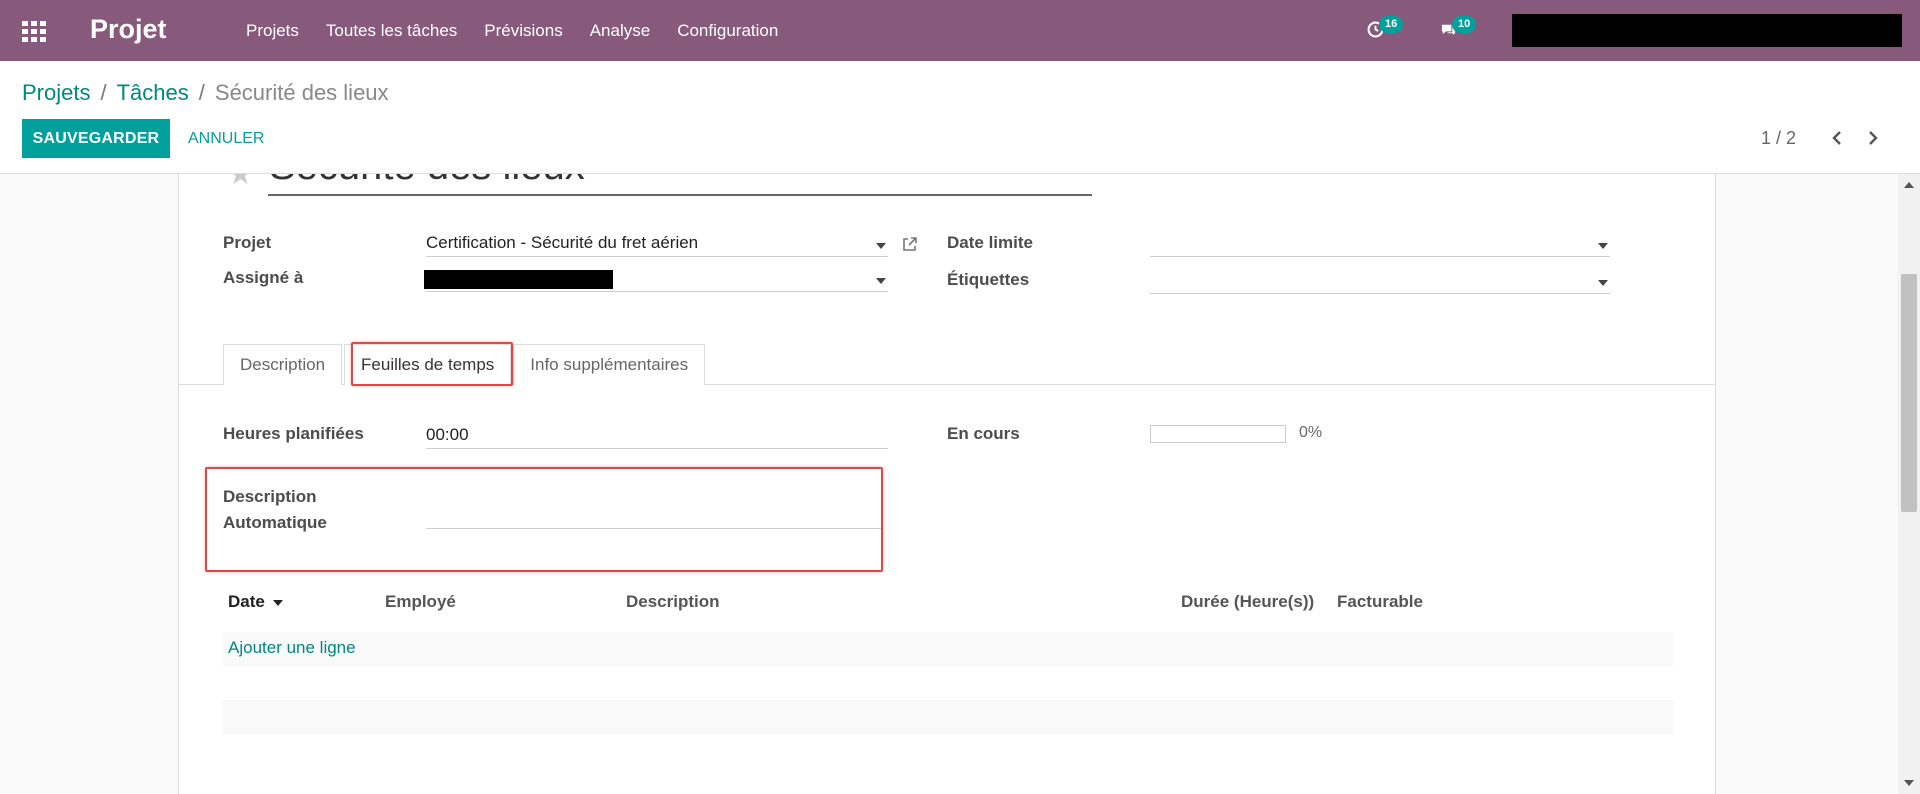 The width and height of the screenshot is (1920, 794). Describe the element at coordinates (272, 31) in the screenshot. I see `menu-item-projets: Projets` at that location.